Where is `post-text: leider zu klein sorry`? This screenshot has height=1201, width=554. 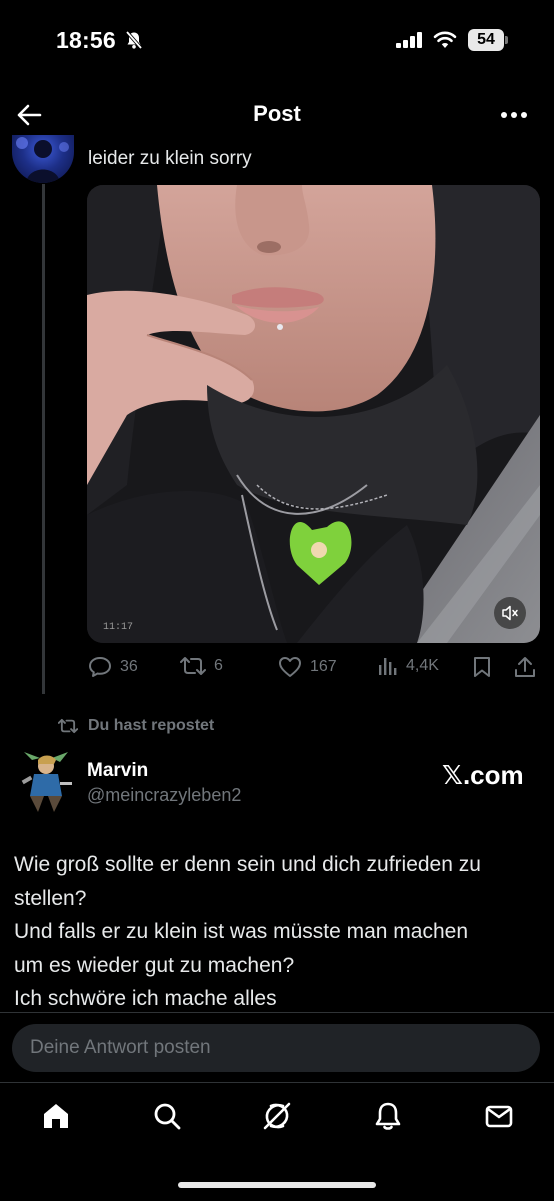
post-text: leider zu klein sorry is located at coordinates (170, 158).